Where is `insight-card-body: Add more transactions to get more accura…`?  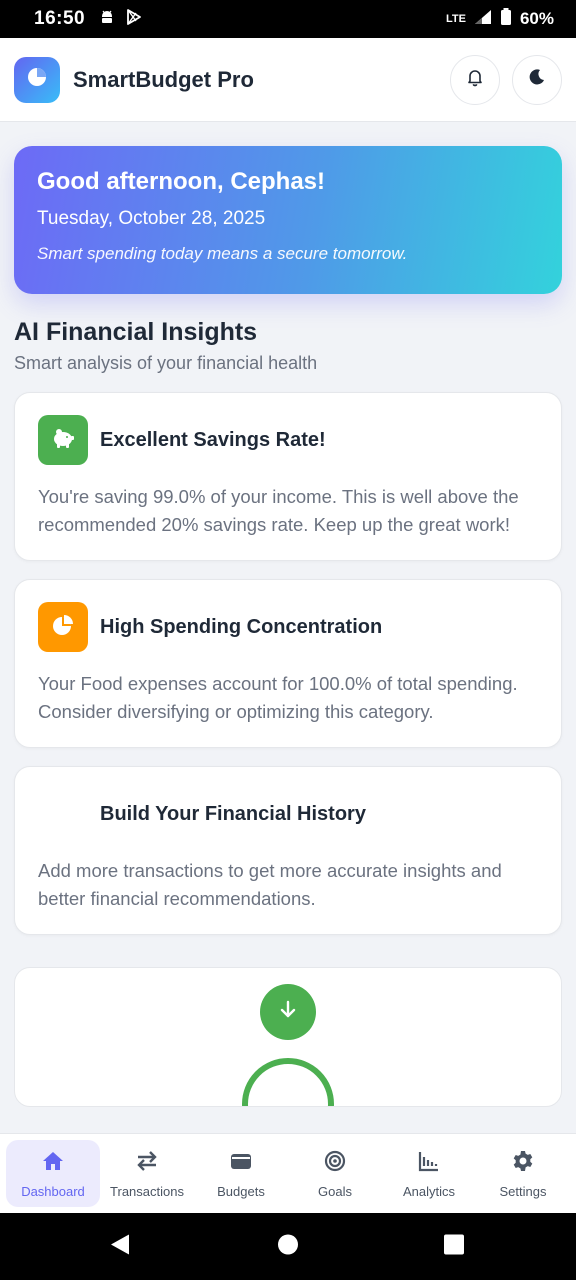
insight-card-body: Add more transactions to get more accura… is located at coordinates (270, 884).